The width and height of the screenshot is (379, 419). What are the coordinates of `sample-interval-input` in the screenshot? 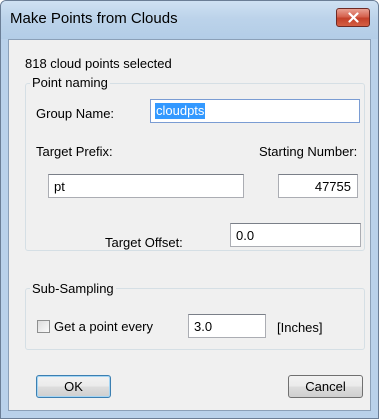 It's located at (227, 326).